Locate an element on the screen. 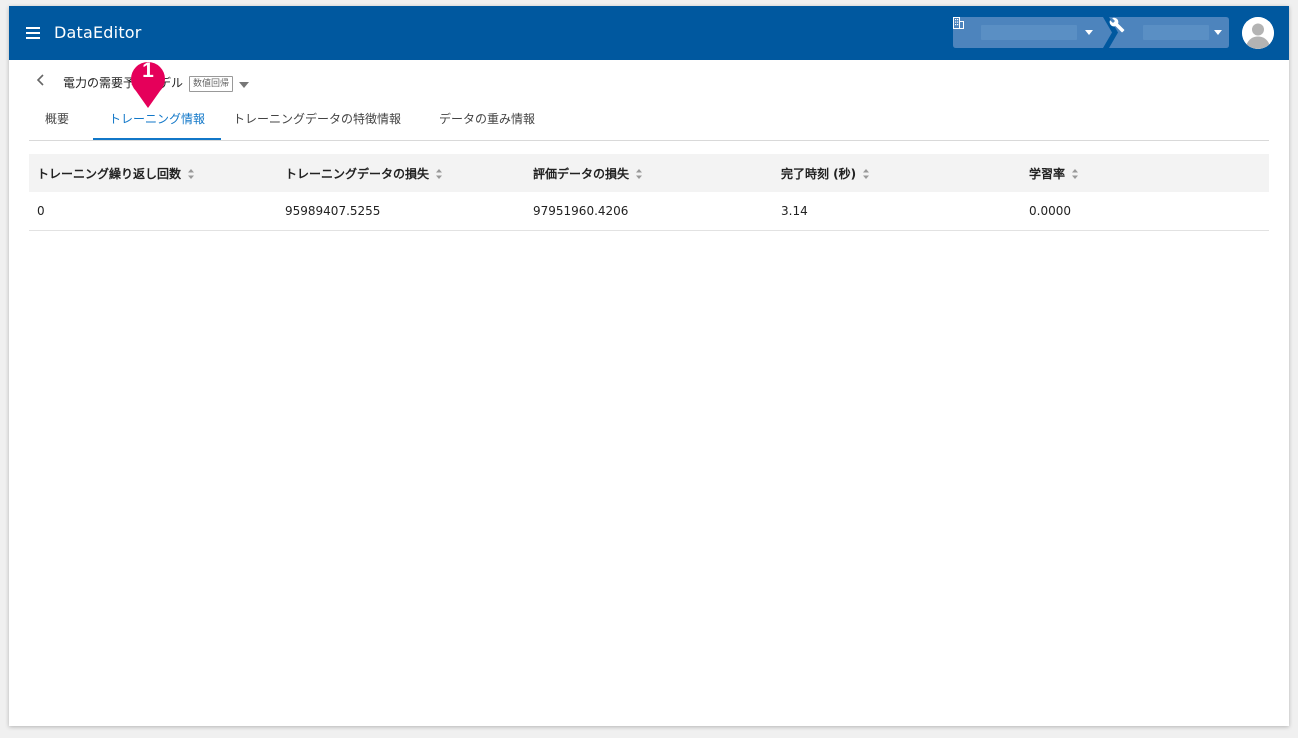 The height and width of the screenshot is (738, 1298). app-title: DataEditor is located at coordinates (98, 32).